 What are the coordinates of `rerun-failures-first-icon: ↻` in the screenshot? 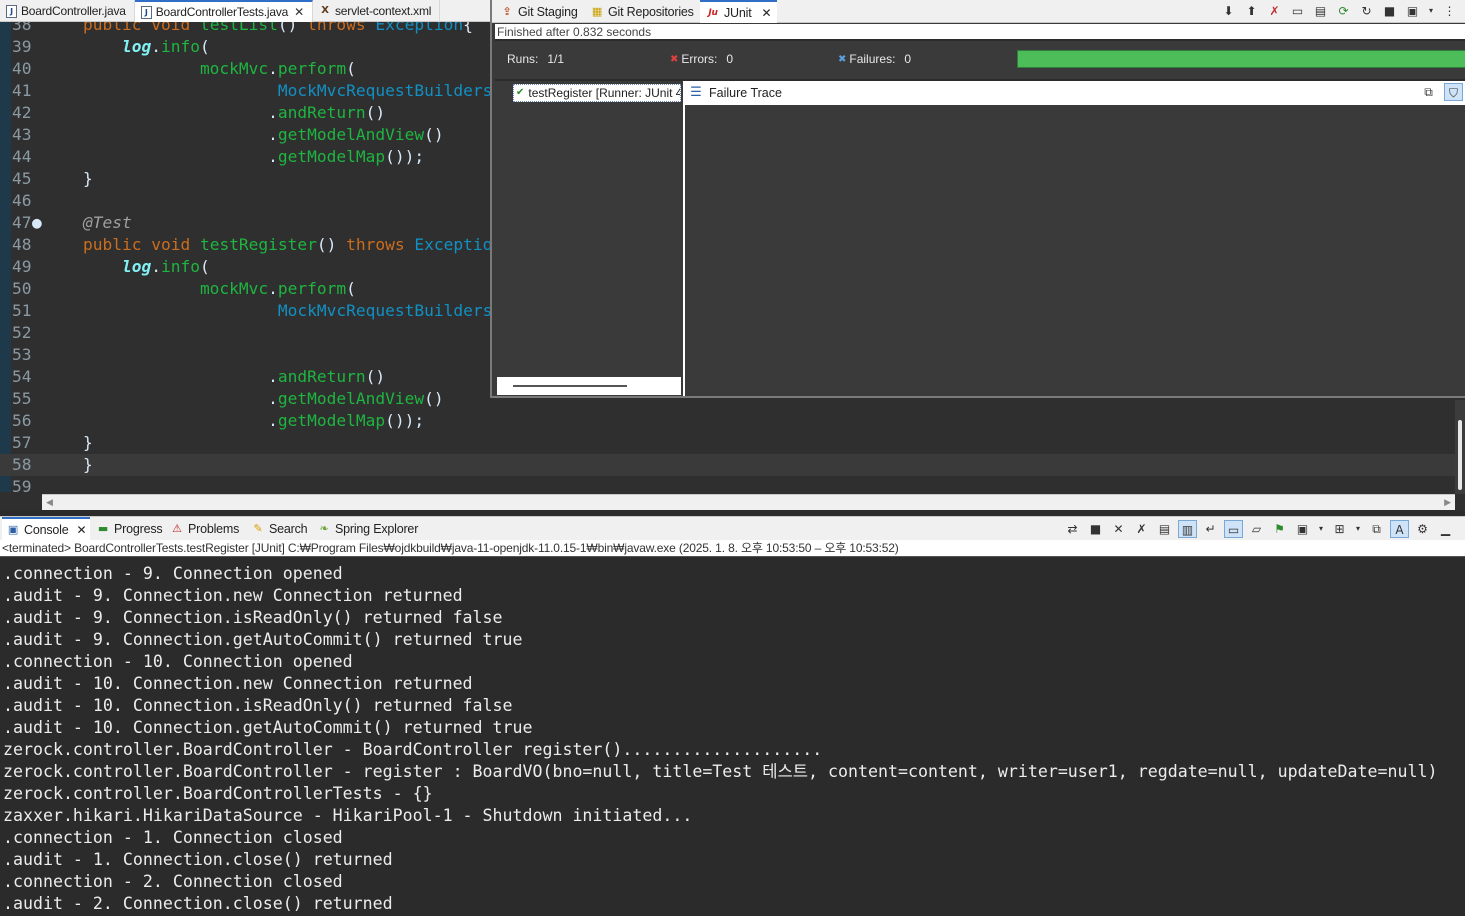 It's located at (1366, 11).